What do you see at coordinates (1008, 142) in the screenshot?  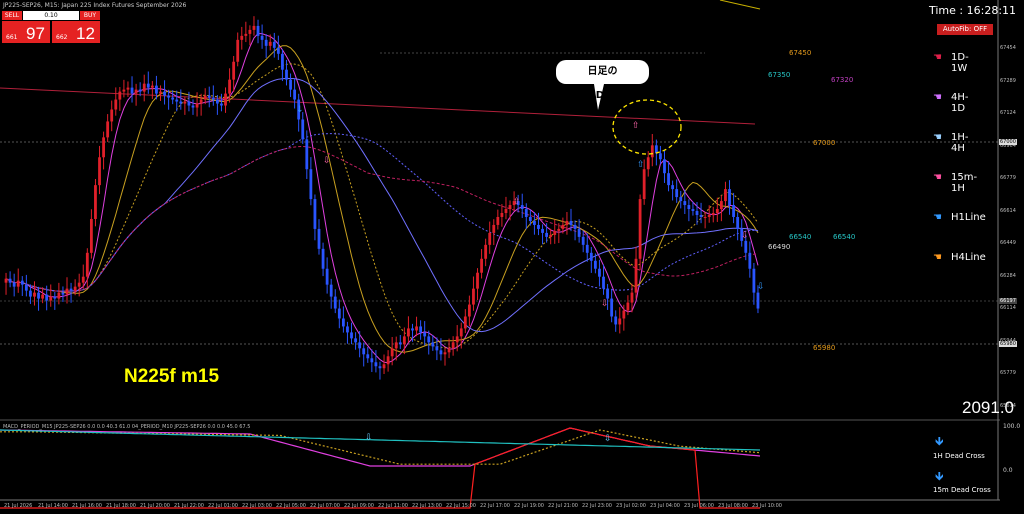 I see `price-marker: 67000` at bounding box center [1008, 142].